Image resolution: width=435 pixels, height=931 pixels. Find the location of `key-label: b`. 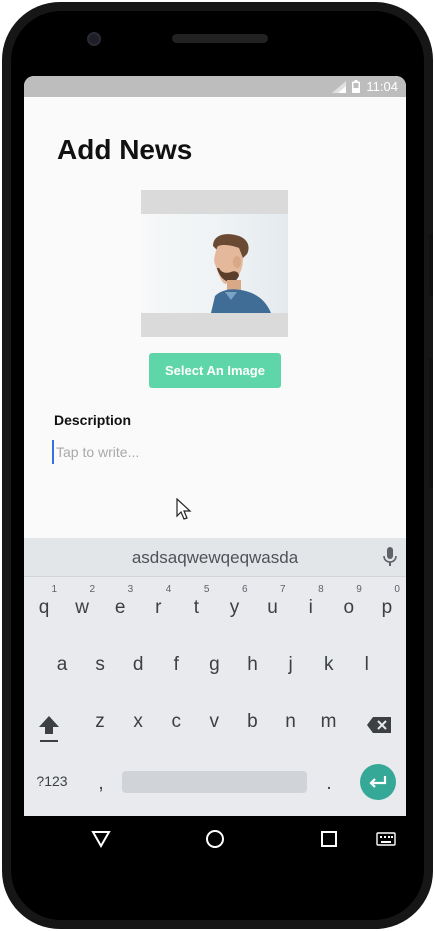

key-label: b is located at coordinates (252, 721).